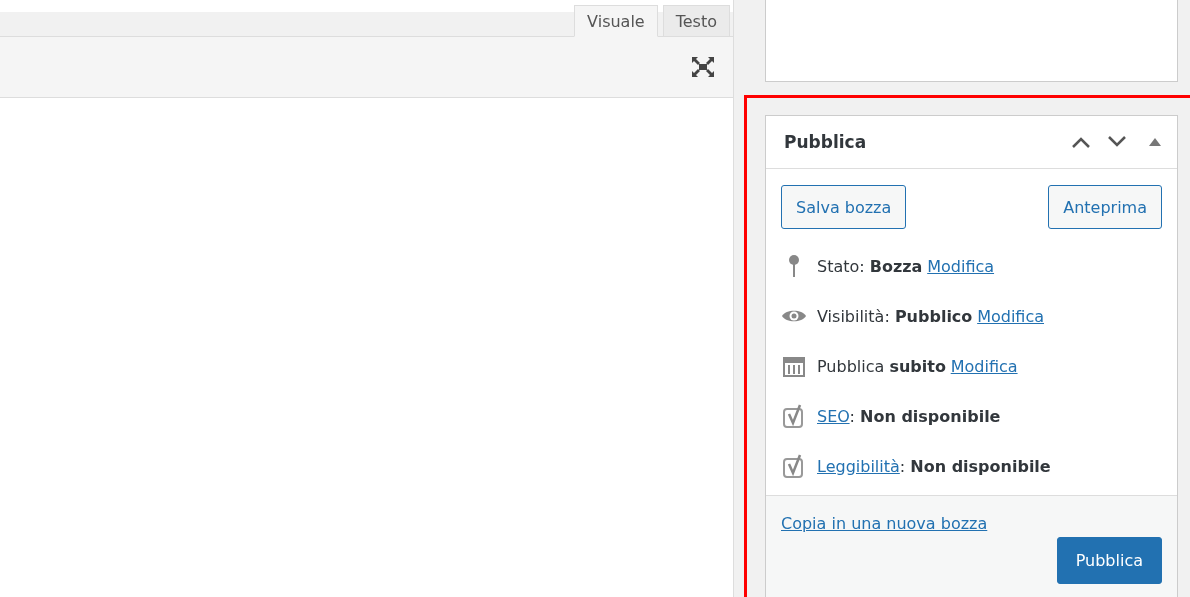 The image size is (1190, 597). I want to click on collapse-icon, so click(1155, 142).